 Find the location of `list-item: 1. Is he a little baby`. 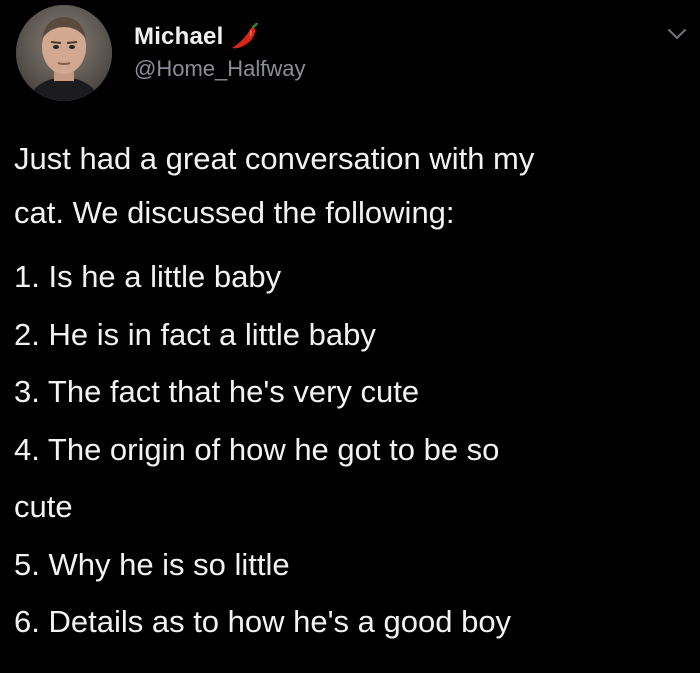

list-item: 1. Is he a little baby is located at coordinates (148, 276).